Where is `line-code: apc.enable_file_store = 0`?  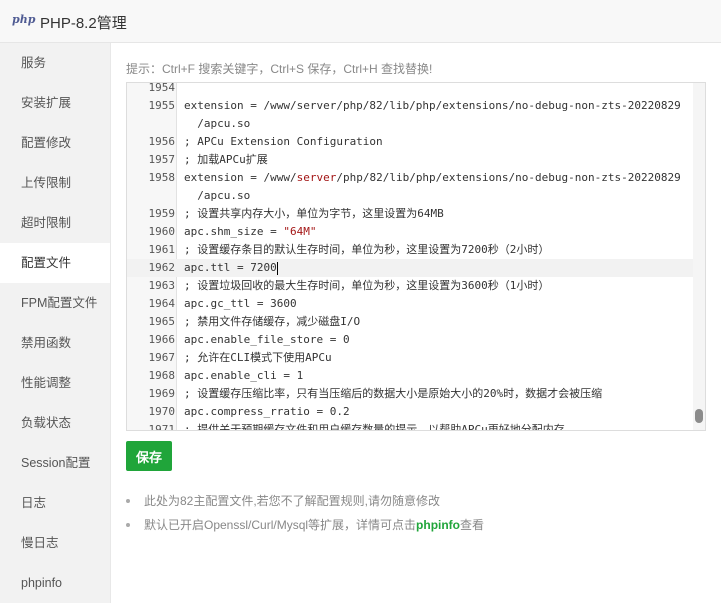 line-code: apc.enable_file_store = 0 is located at coordinates (267, 340).